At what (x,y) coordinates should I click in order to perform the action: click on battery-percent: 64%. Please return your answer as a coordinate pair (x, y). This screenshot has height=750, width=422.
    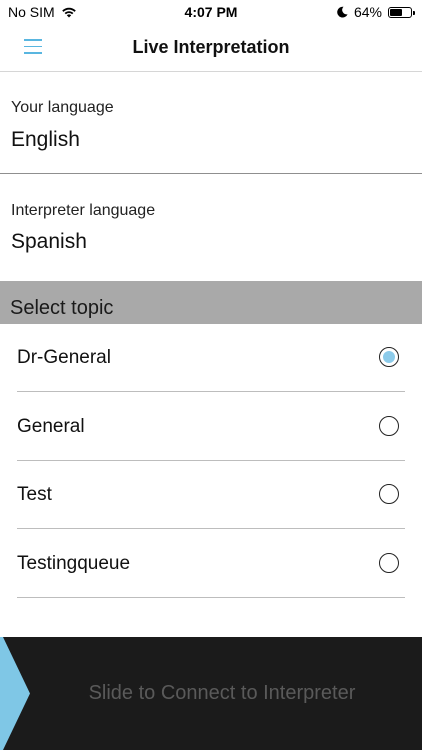
    Looking at the image, I should click on (367, 12).